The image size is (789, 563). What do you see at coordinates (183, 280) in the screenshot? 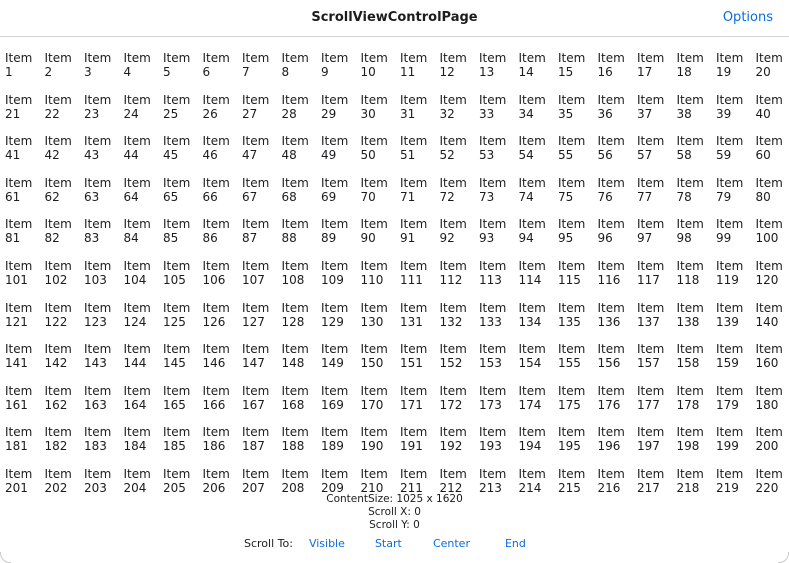
I see `grid-item: Item 105` at bounding box center [183, 280].